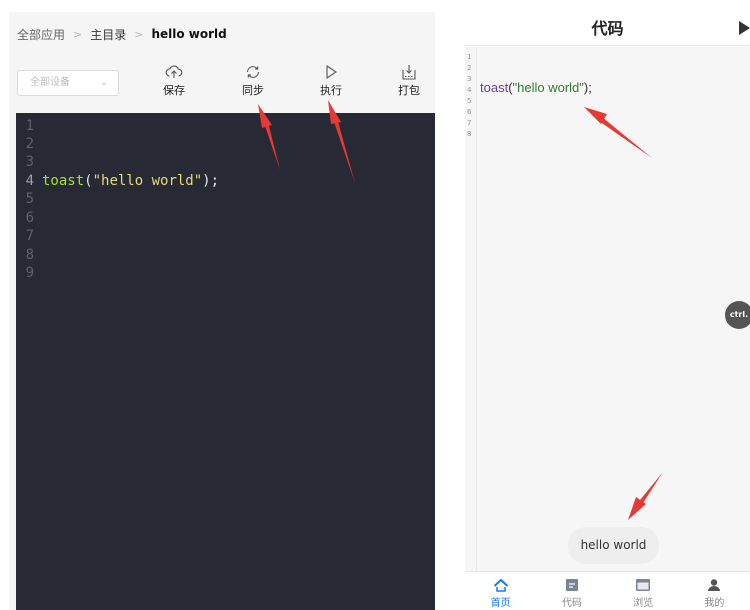 The image size is (750, 610). I want to click on device-select: 全部设备 ⌄, so click(68, 83).